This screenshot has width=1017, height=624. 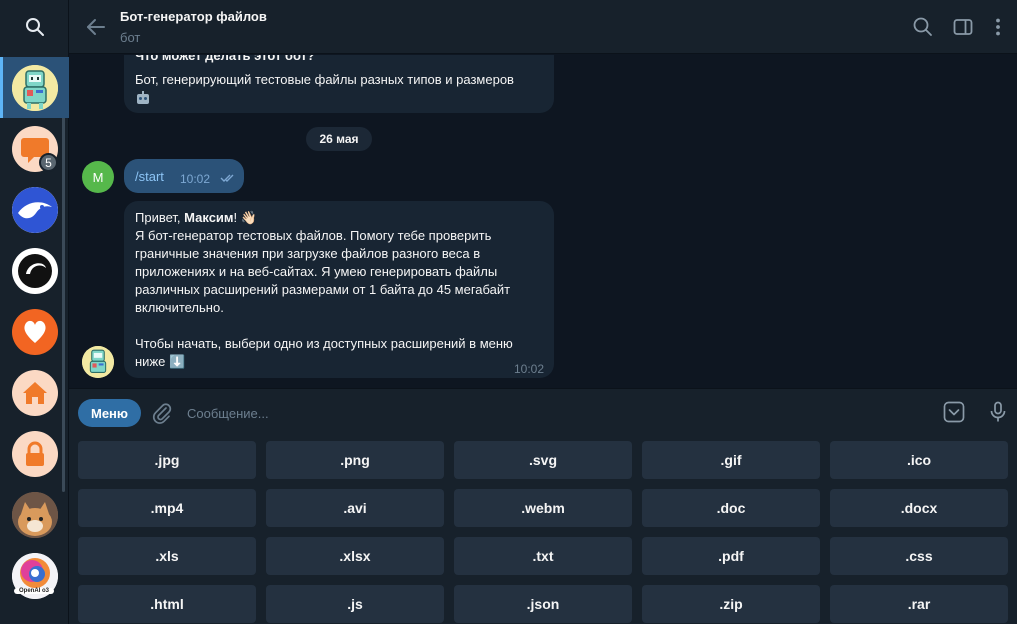 What do you see at coordinates (543, 460) in the screenshot?
I see `keyboard-button-svg: .svg` at bounding box center [543, 460].